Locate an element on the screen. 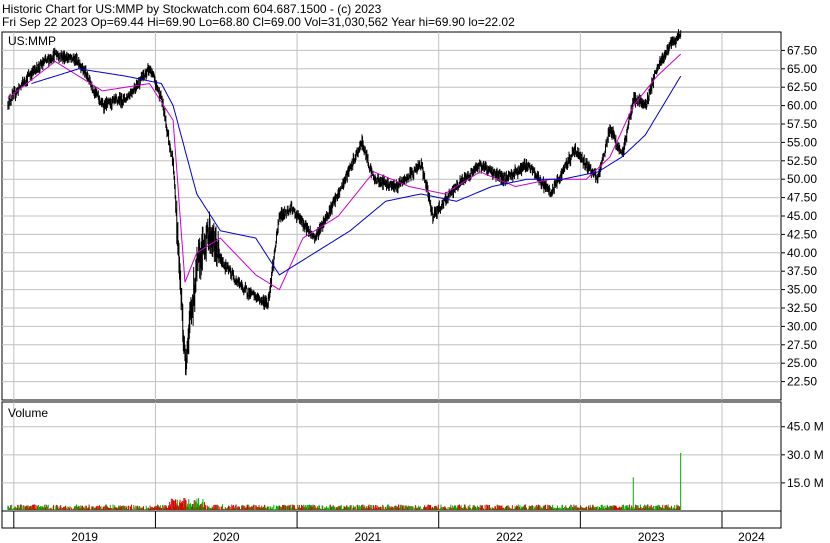 This screenshot has height=543, width=830. volume-tick-label: 45.0 M is located at coordinates (805, 427).